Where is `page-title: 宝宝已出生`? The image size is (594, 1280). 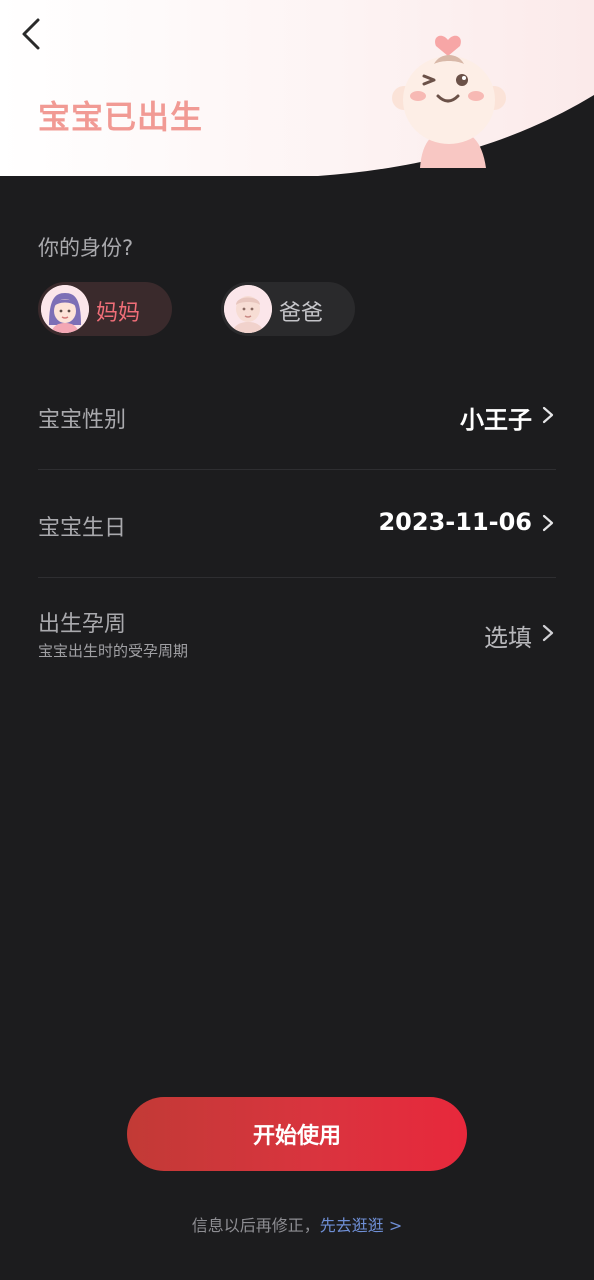 page-title: 宝宝已出生 is located at coordinates (121, 117).